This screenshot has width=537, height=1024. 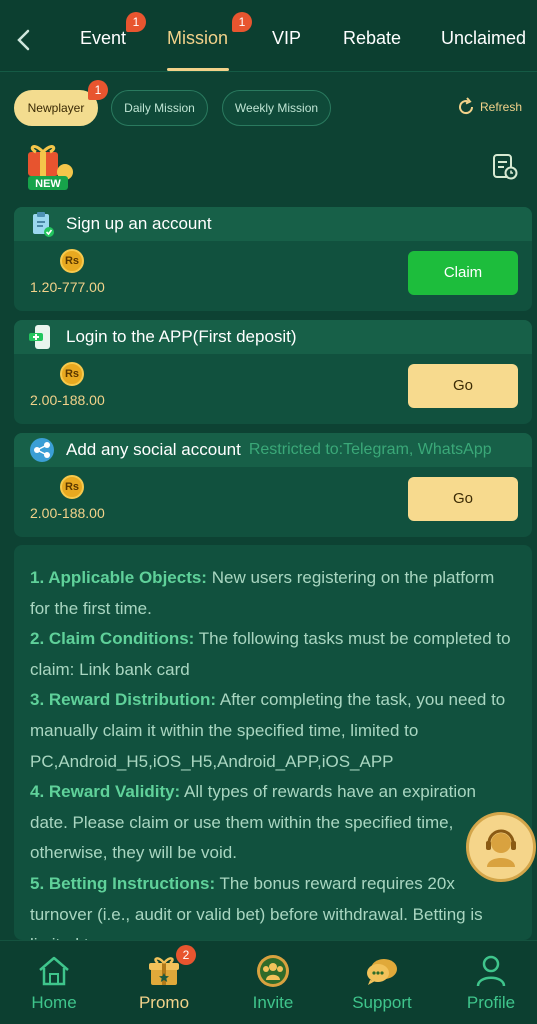 I want to click on nav-support: Support, so click(x=382, y=983).